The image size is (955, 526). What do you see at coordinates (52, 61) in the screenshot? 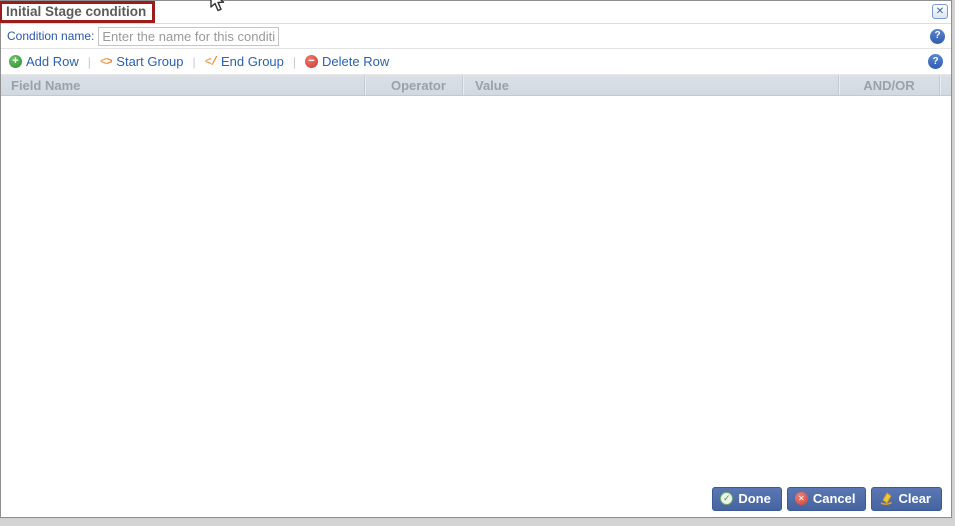
I see `add-row-label: Add Row` at bounding box center [52, 61].